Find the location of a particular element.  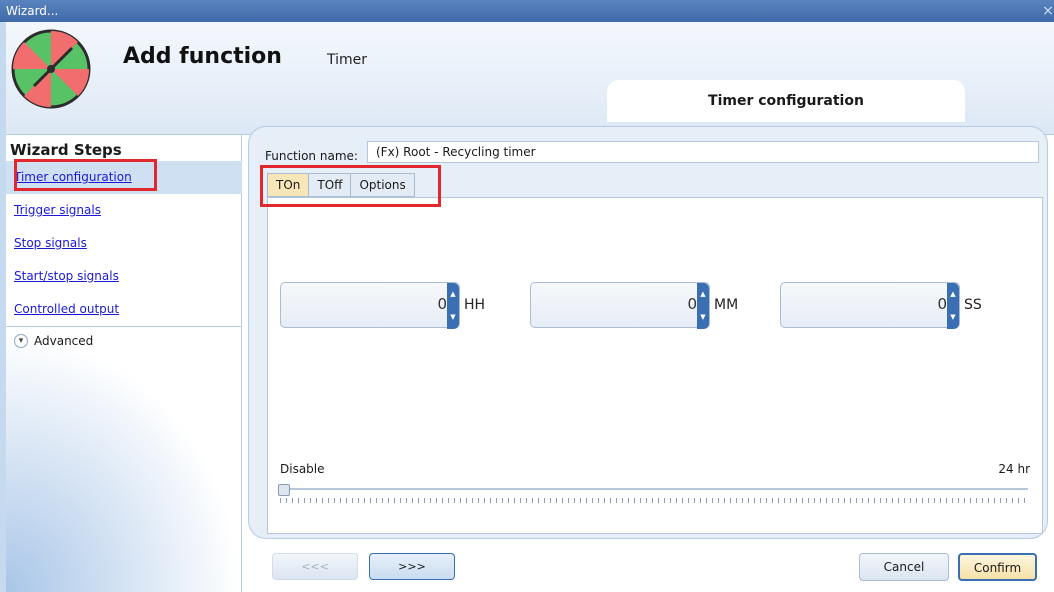

hours-spin-buttons: ▲ ▼ is located at coordinates (453, 306).